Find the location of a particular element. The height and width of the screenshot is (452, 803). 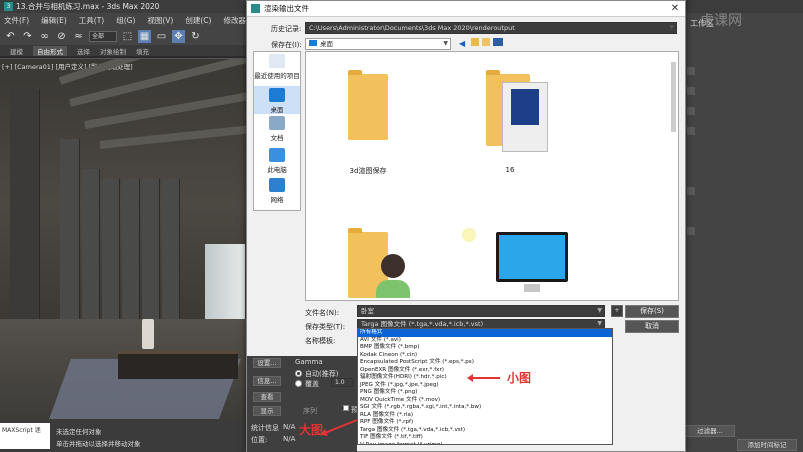

monitor-icon is located at coordinates (532, 257).